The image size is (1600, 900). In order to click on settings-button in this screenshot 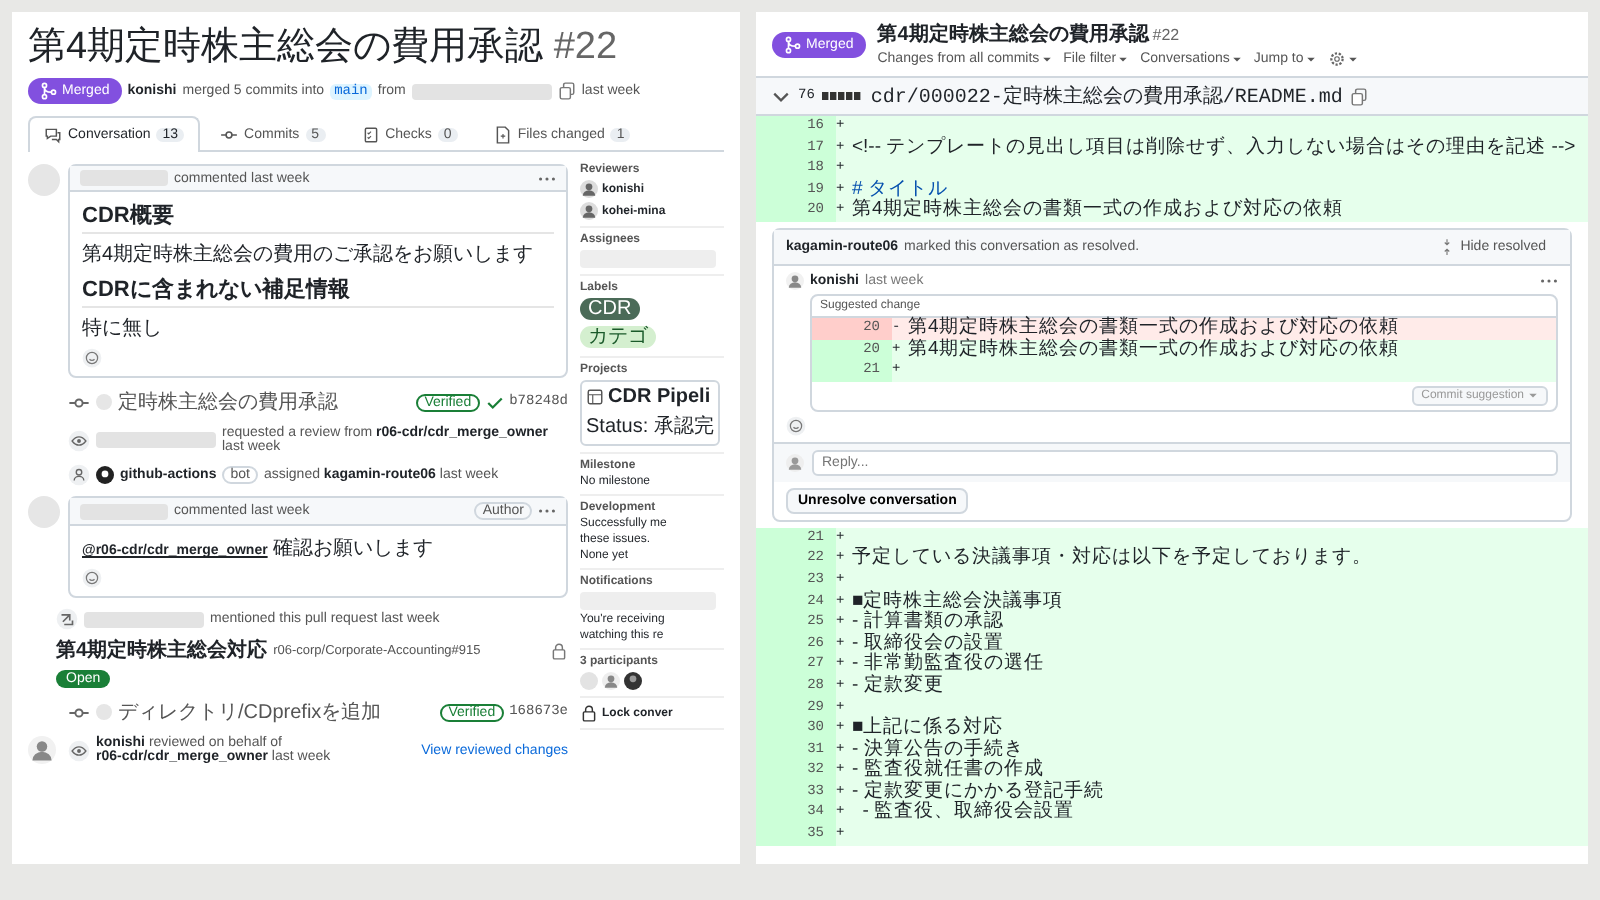, I will do `click(1342, 59)`.